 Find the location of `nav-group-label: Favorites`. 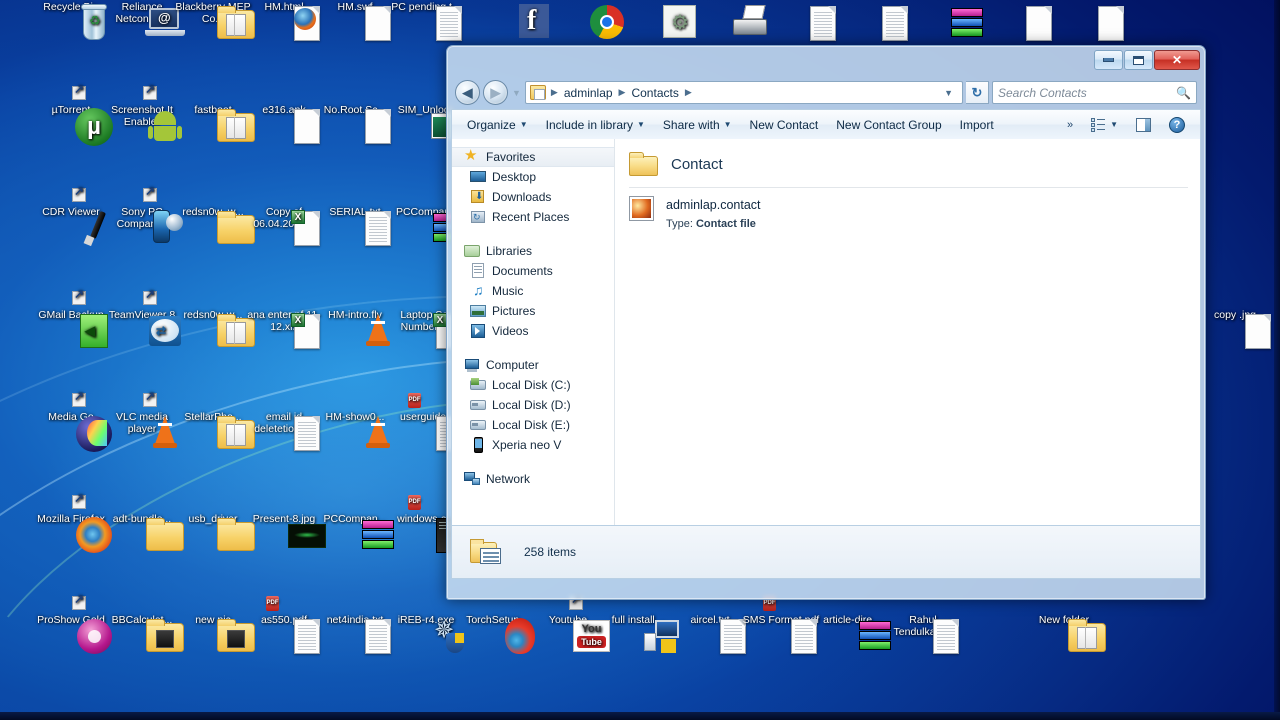

nav-group-label: Favorites is located at coordinates (511, 157).